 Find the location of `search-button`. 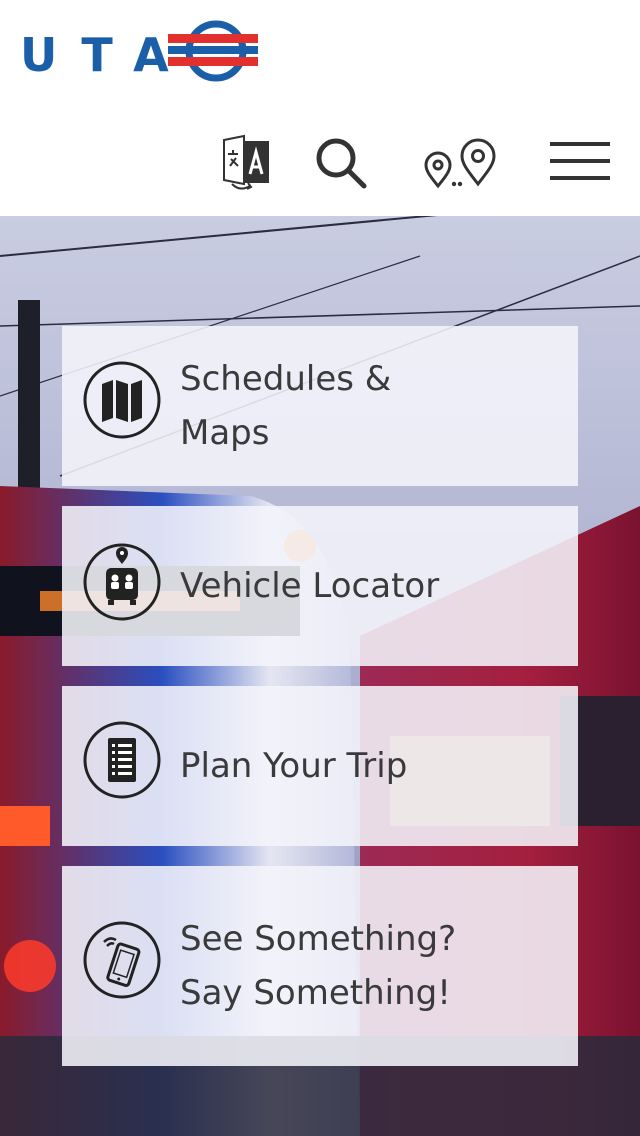

search-button is located at coordinates (341, 163).